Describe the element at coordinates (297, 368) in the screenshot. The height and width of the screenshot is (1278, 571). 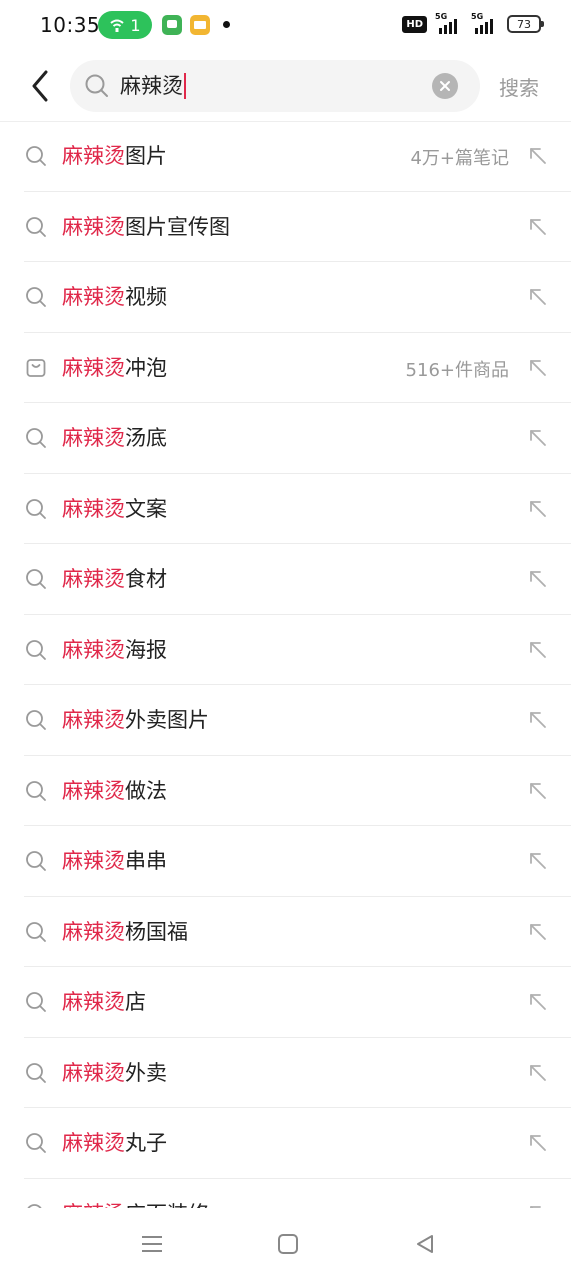
I see `suggestion-item: 麻辣烫冲泡 516+件商品` at that location.